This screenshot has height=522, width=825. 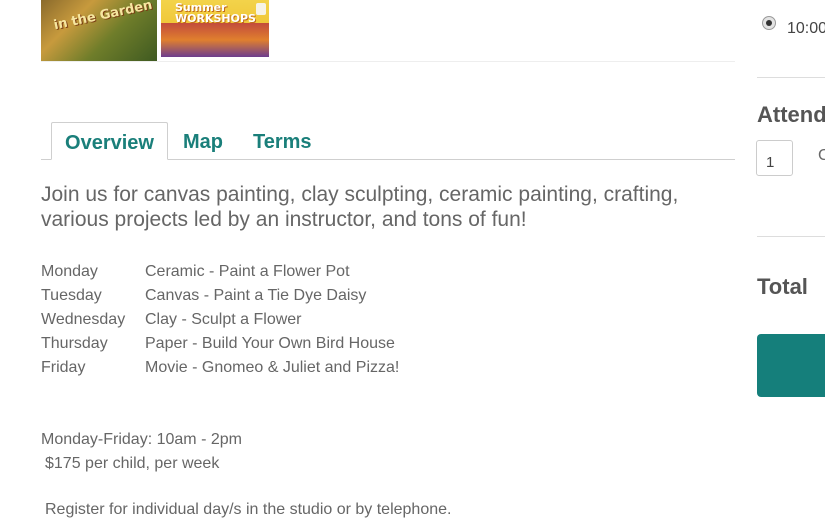 What do you see at coordinates (215, 28) in the screenshot?
I see `workshops-thumbnail: Summer WORKSHOPS` at bounding box center [215, 28].